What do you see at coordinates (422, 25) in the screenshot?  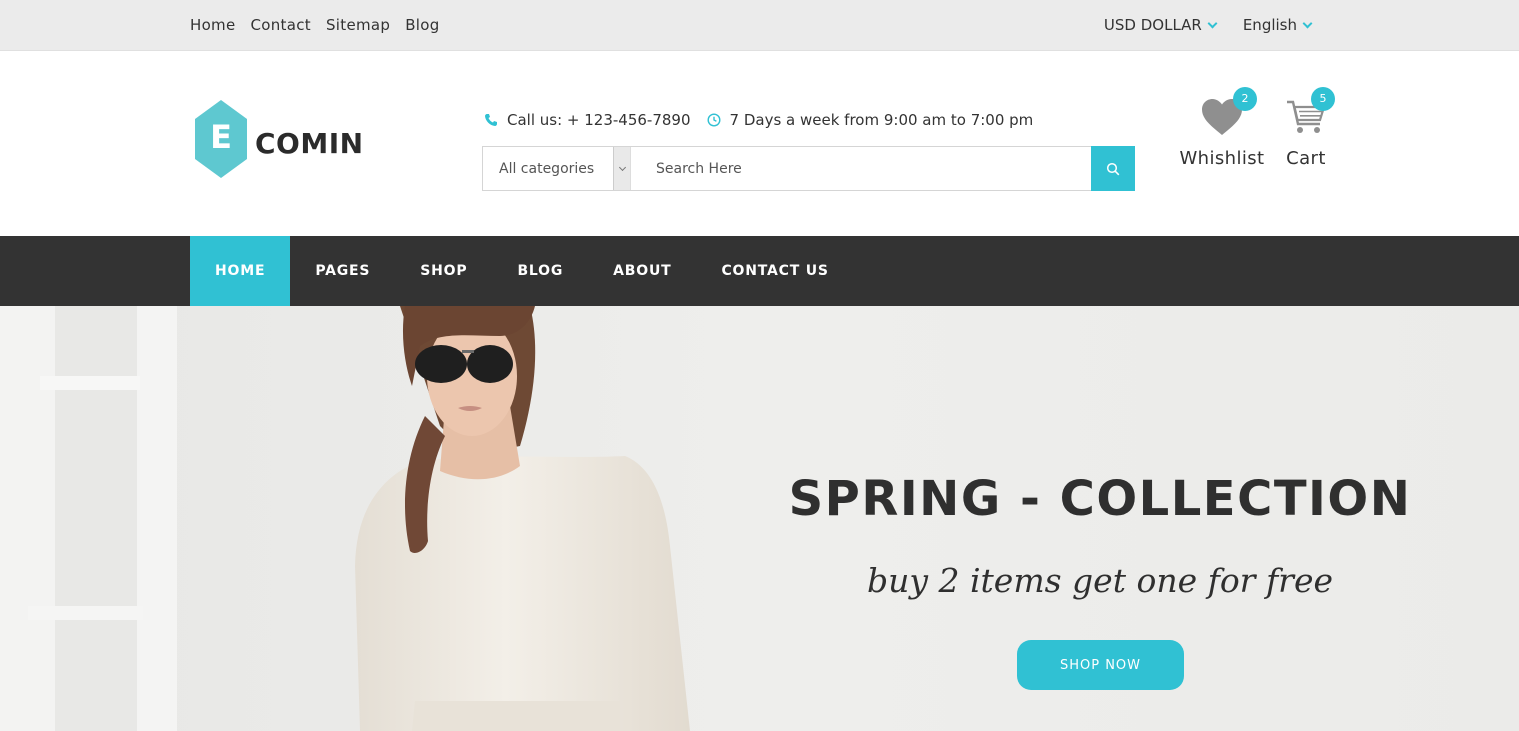 I see `top-link-blog: Blog` at bounding box center [422, 25].